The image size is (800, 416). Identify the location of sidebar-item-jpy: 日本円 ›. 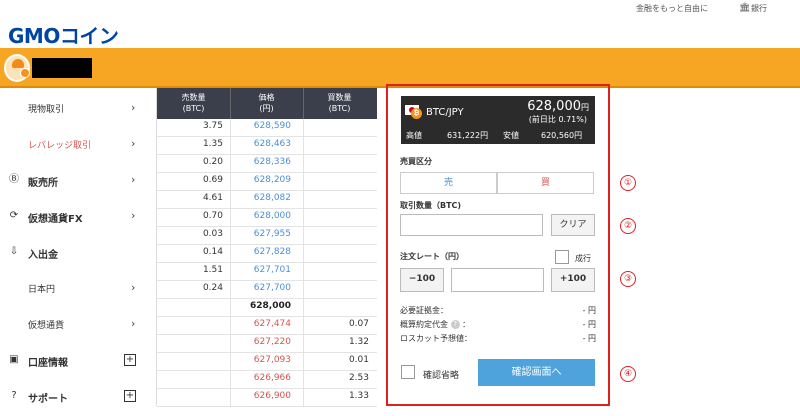
(75, 290).